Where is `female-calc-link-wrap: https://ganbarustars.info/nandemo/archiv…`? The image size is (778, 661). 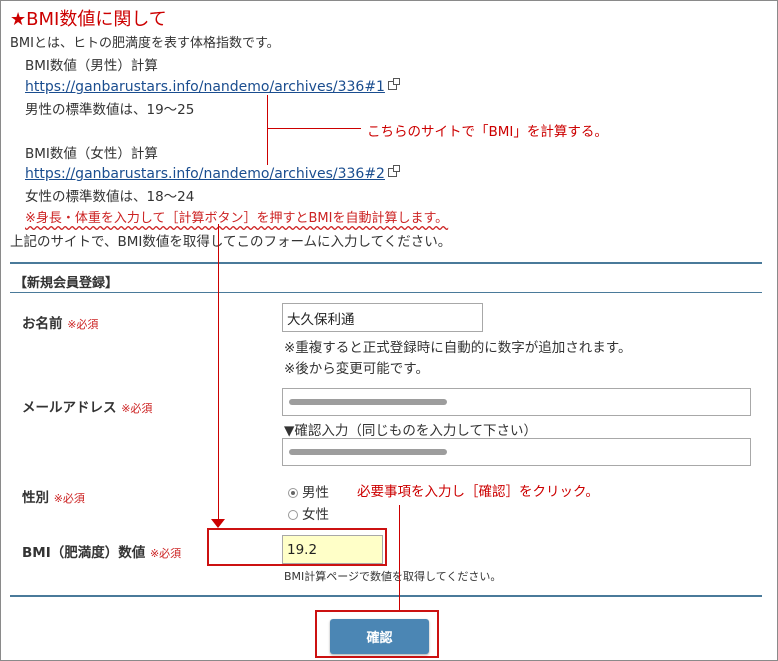
female-calc-link-wrap: https://ganbarustars.info/nandemo/archiv… is located at coordinates (212, 172).